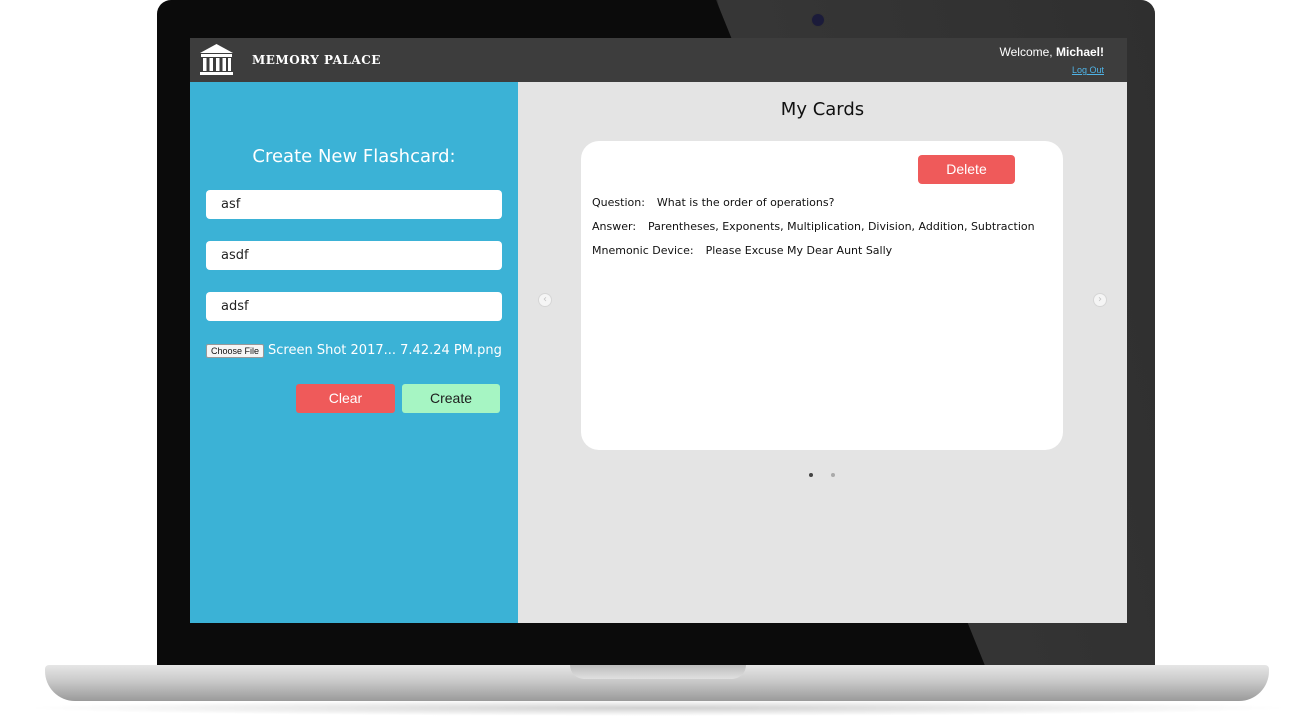 Image resolution: width=1315 pixels, height=721 pixels. I want to click on my-cards-title: My Cards, so click(822, 109).